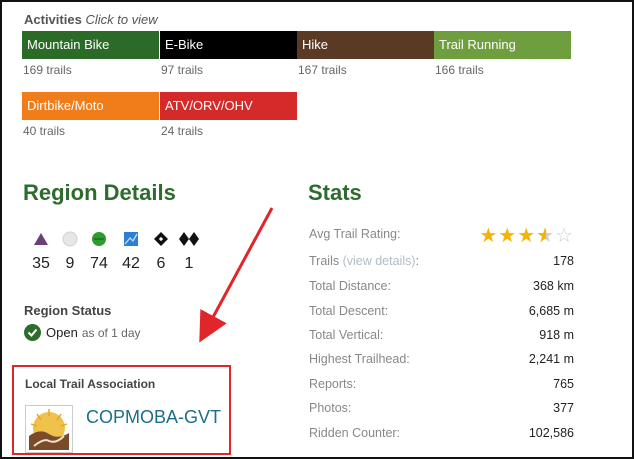 Image resolution: width=634 pixels, height=459 pixels. I want to click on stat-value: 102,586, so click(551, 433).